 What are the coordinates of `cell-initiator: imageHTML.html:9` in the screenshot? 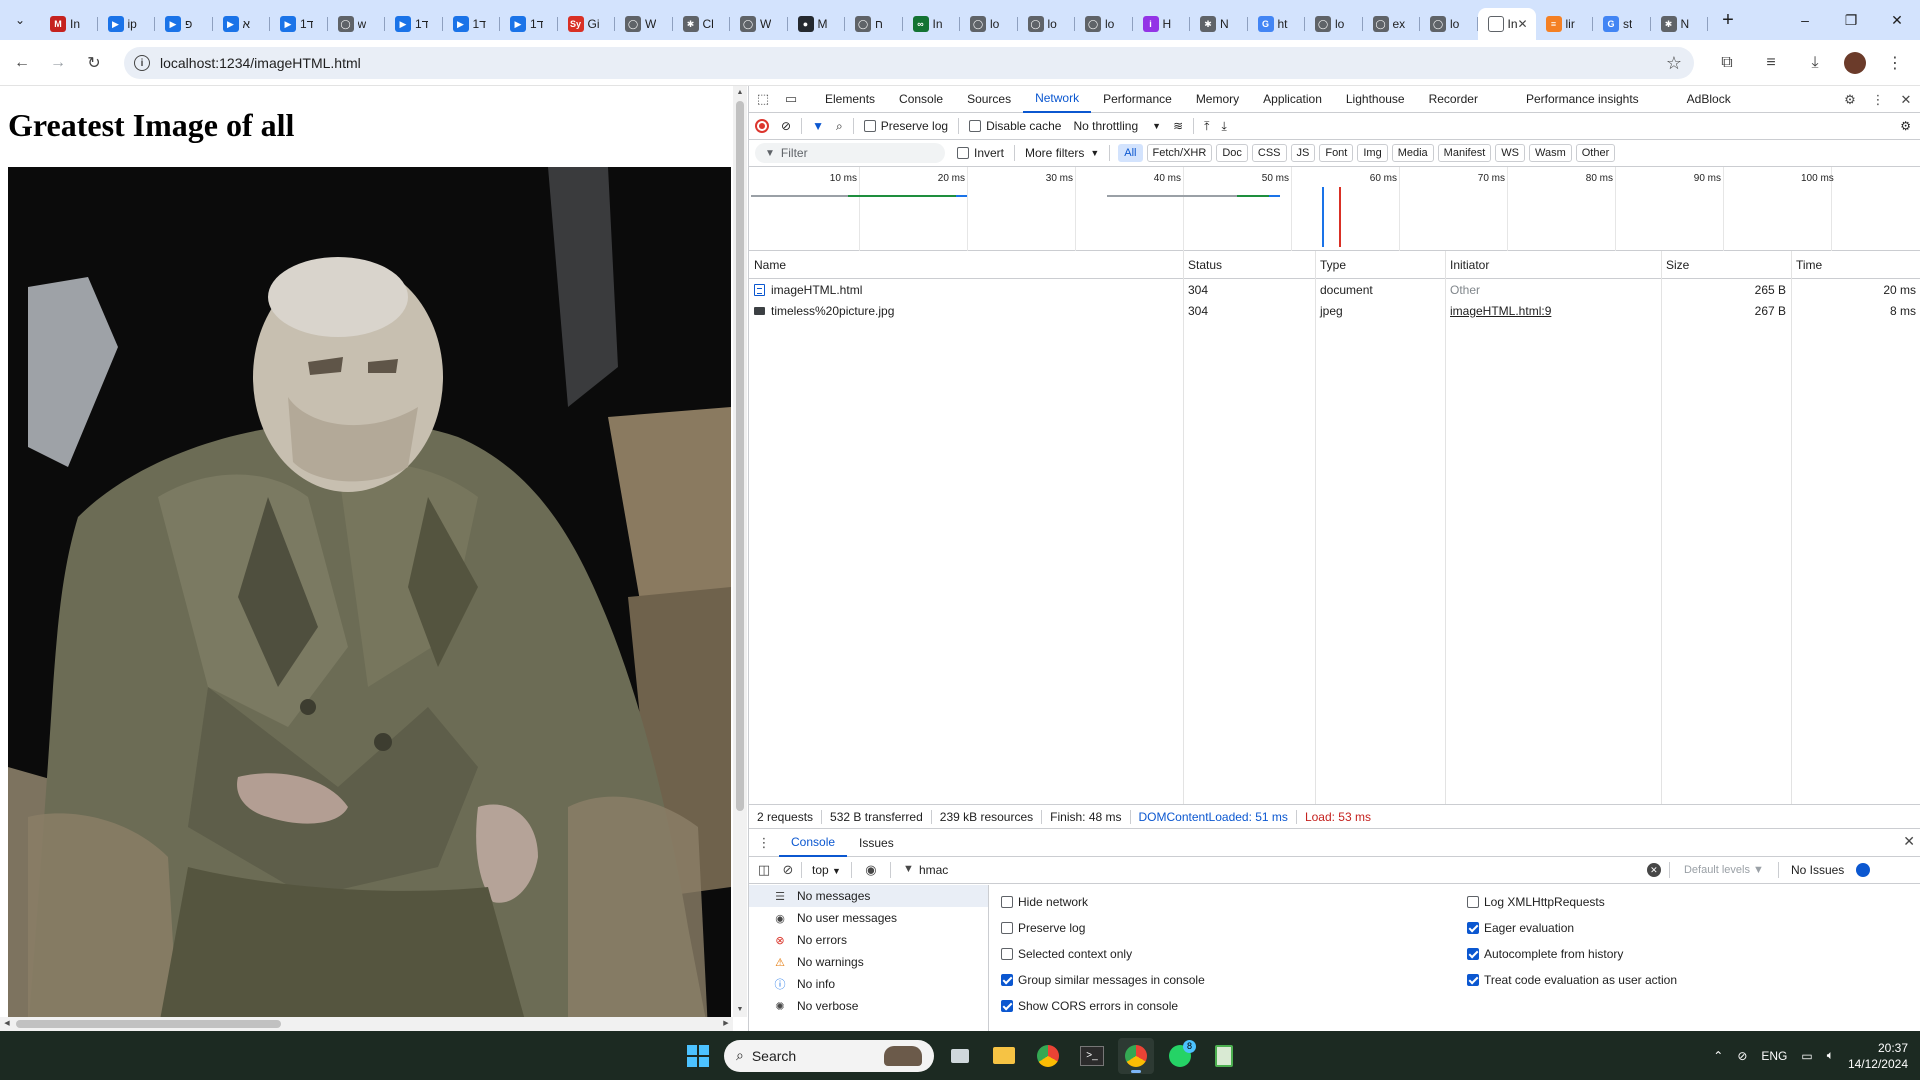 It's located at (1553, 310).